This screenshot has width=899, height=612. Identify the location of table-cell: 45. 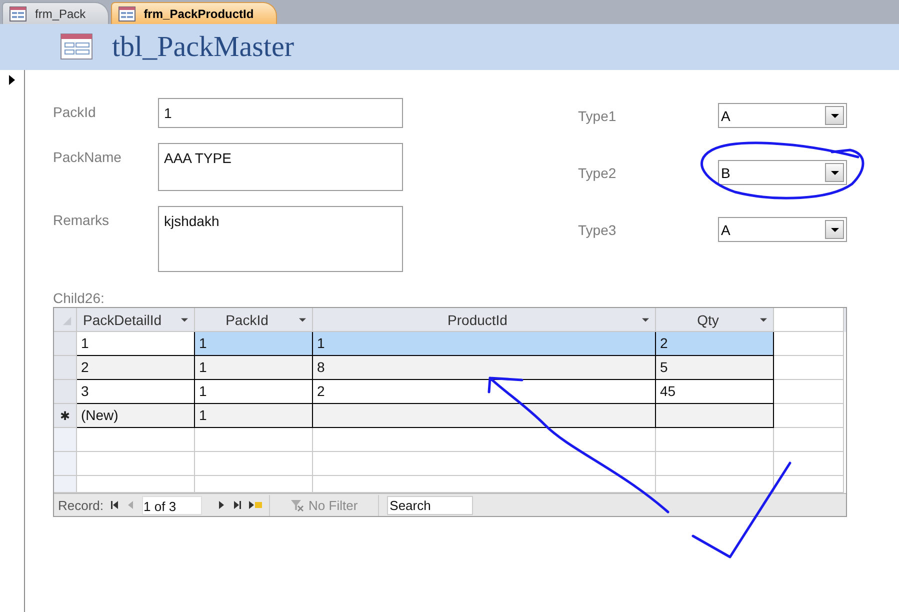
(715, 392).